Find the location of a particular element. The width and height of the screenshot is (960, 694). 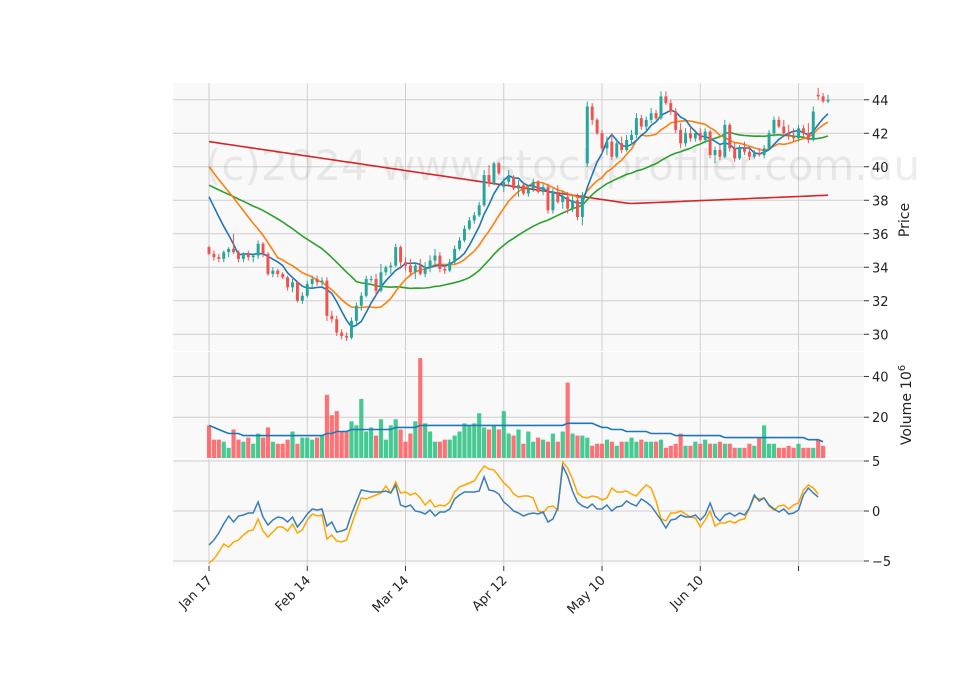

indicator-y-tick-label: −5 is located at coordinates (881, 562).